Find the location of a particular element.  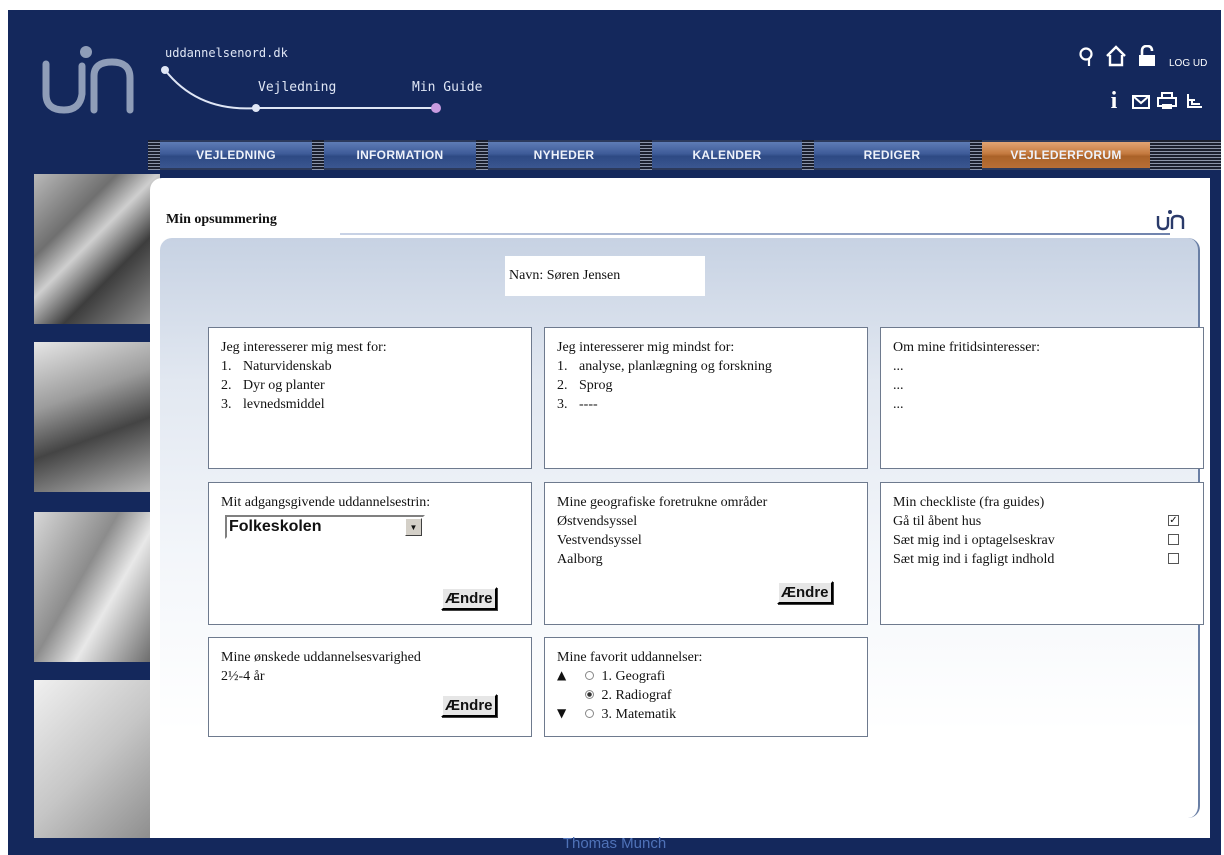

breadcrumb-vejledning: Vejledning is located at coordinates (297, 87).